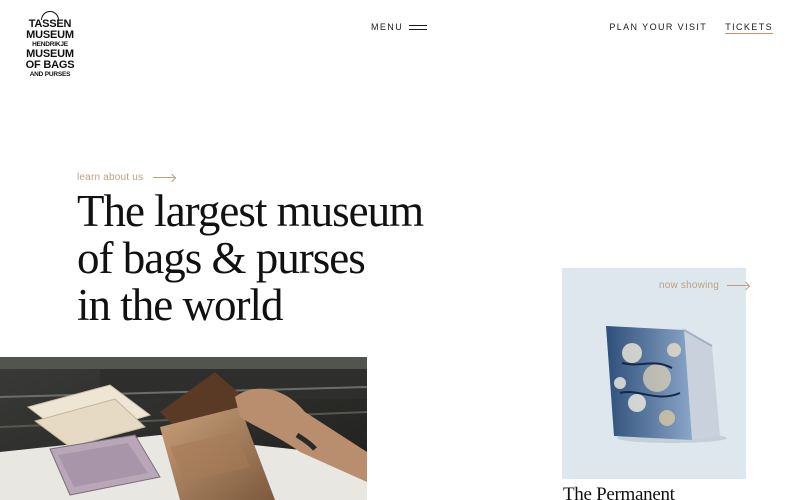  I want to click on logo-line-2: MUSEUM, so click(50, 35).